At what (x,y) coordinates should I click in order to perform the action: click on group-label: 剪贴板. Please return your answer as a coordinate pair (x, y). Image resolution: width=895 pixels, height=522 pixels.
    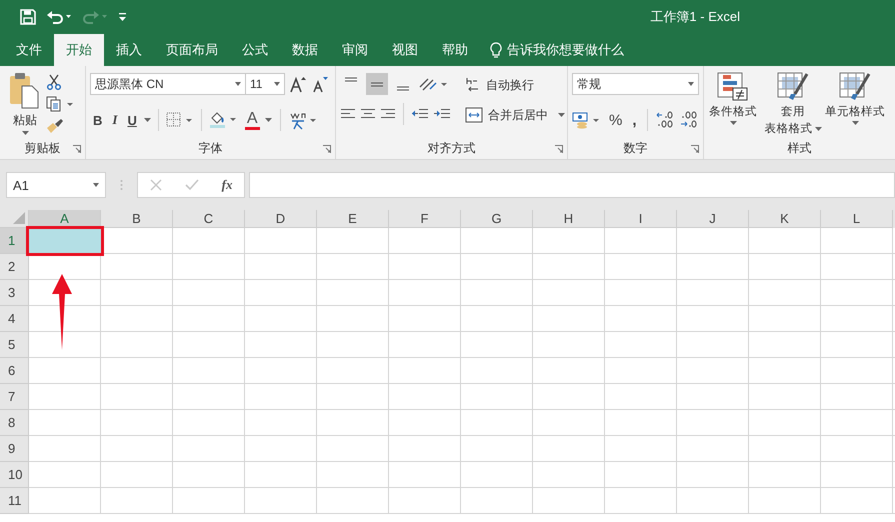
    Looking at the image, I should click on (42, 148).